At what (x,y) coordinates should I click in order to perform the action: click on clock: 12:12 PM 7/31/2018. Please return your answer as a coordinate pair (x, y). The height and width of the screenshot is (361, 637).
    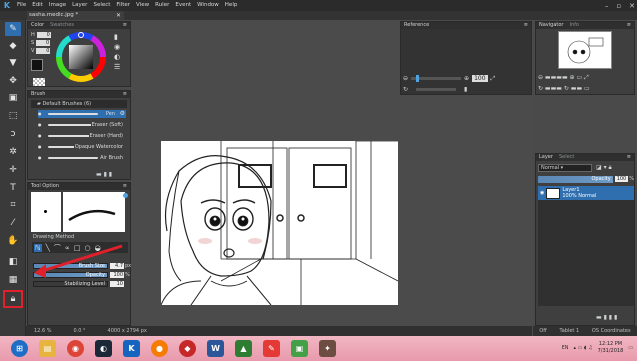
    Looking at the image, I should click on (611, 348).